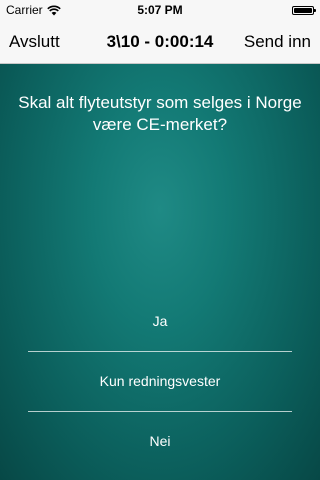 The image size is (320, 480). Describe the element at coordinates (315, 10) in the screenshot. I see `battery-tip` at that location.